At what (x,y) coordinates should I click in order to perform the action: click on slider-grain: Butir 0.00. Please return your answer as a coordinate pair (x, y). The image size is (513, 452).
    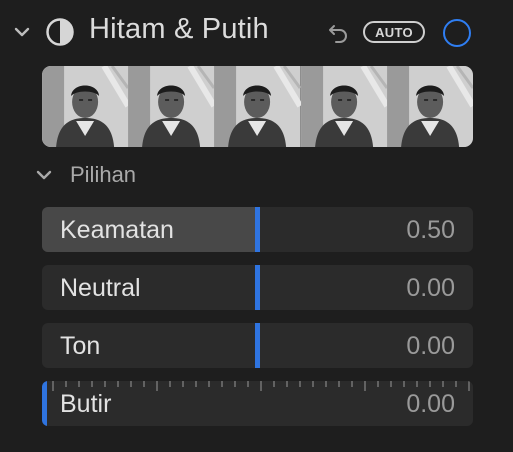
    Looking at the image, I should click on (257, 403).